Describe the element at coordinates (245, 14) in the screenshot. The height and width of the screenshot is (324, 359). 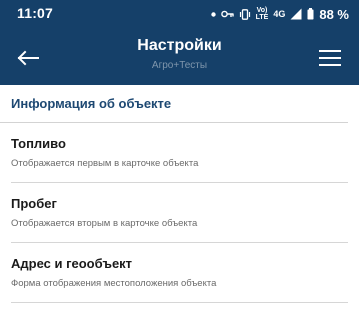
I see `vibrate-icon` at that location.